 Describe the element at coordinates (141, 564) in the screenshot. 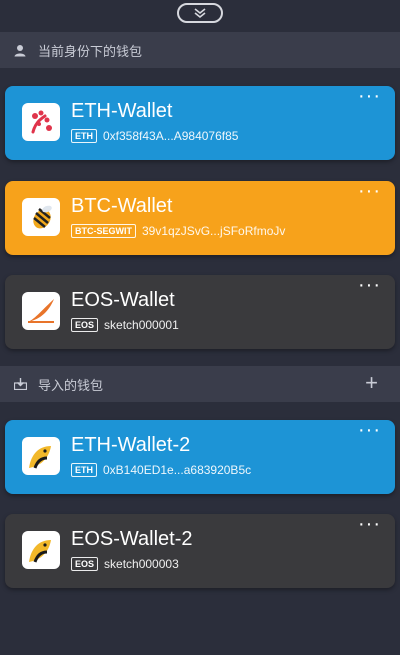

I see `wallet-address: sketch000003` at that location.